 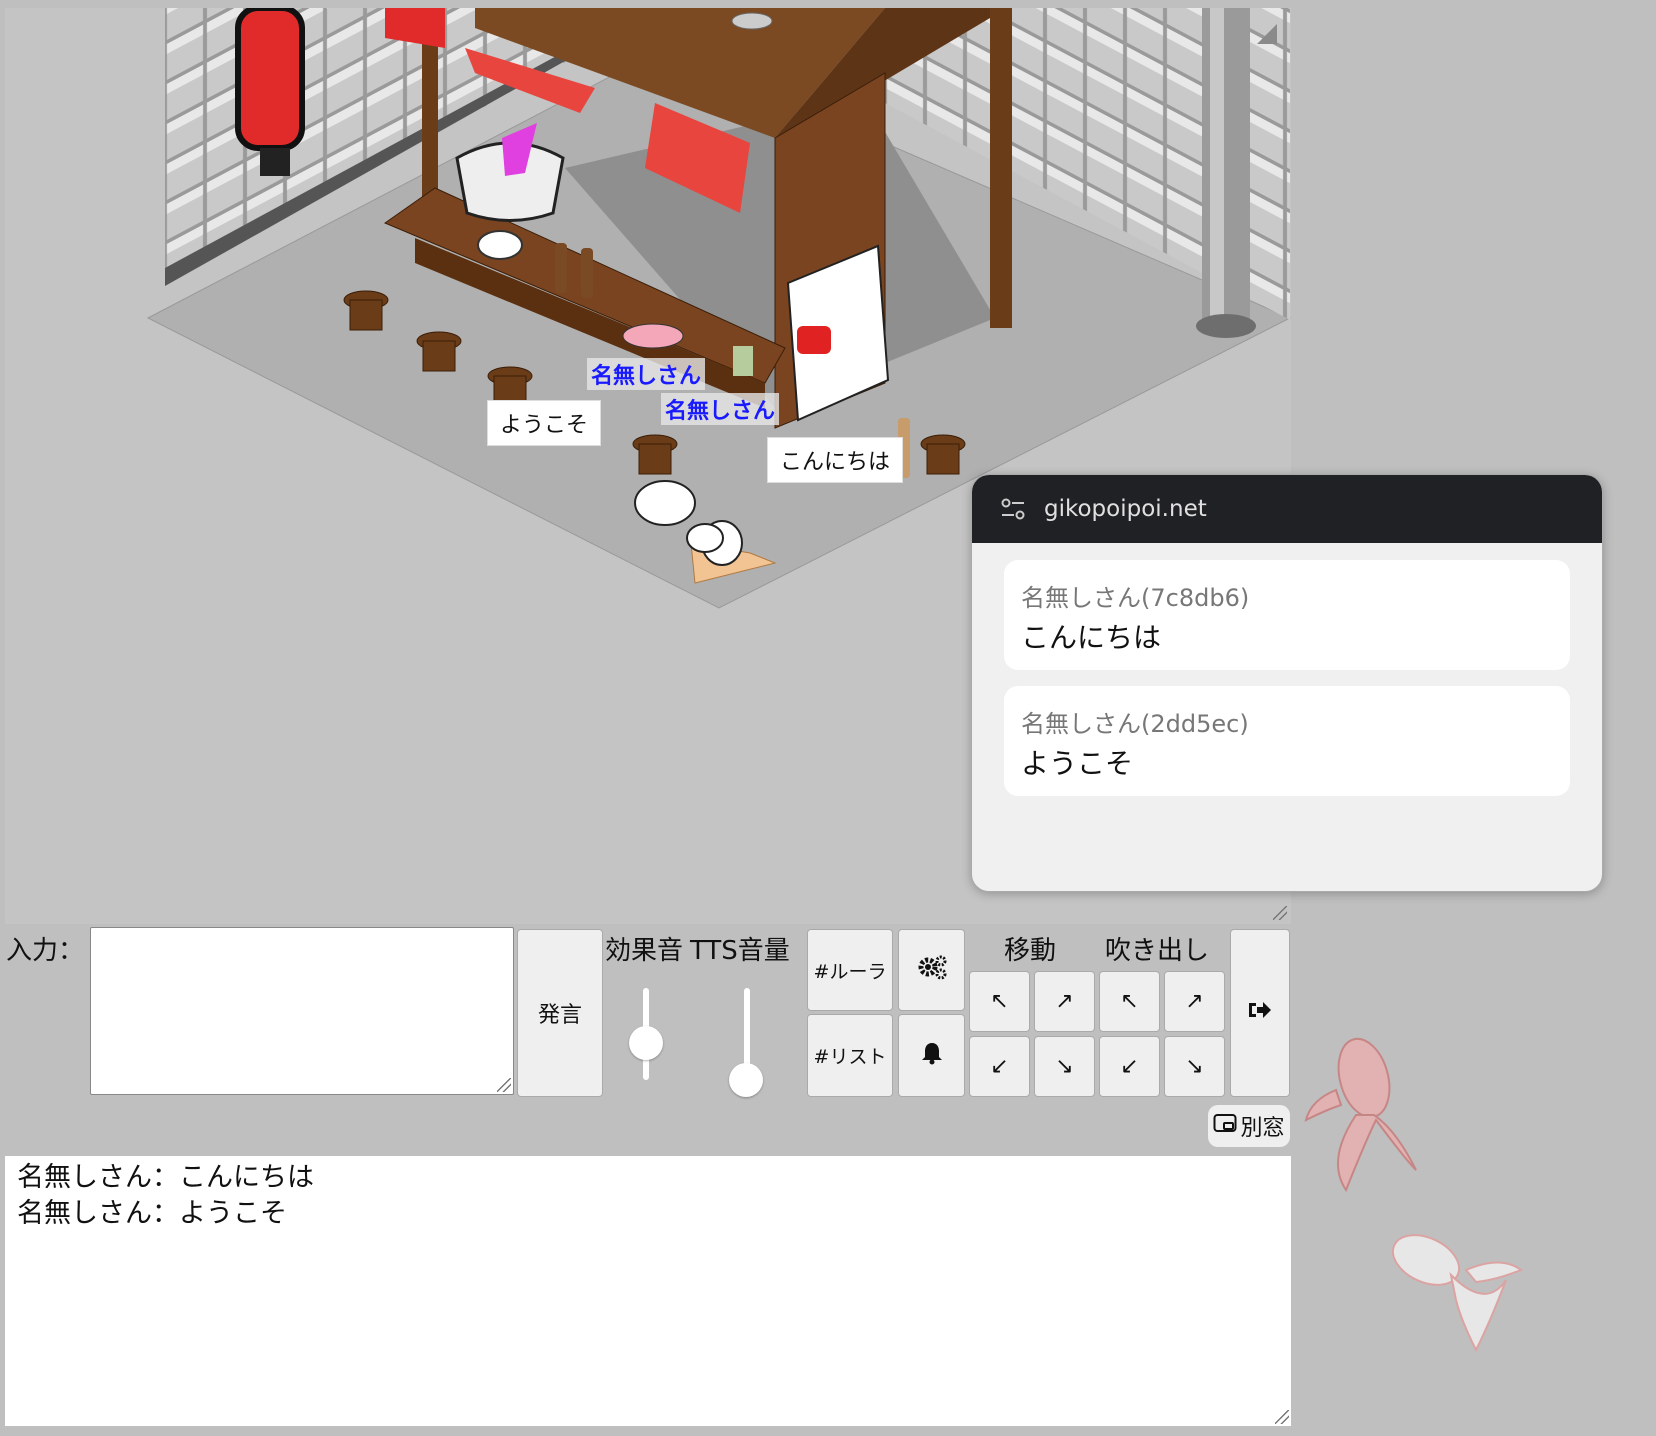 I want to click on bubble-up-right-button: ↗, so click(x=1194, y=1001).